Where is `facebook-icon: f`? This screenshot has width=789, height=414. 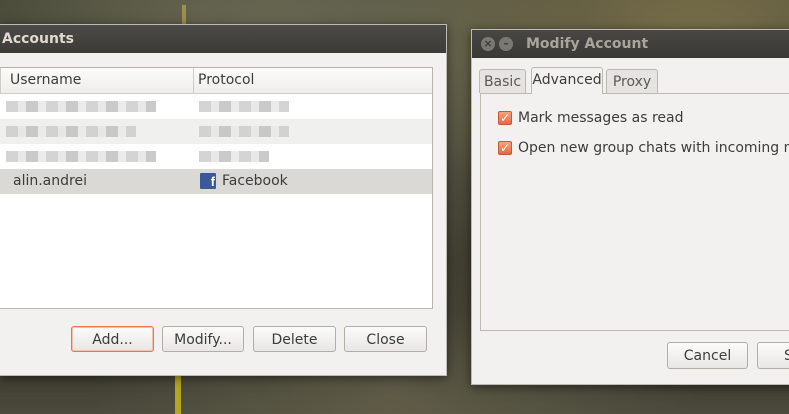
facebook-icon: f is located at coordinates (208, 181).